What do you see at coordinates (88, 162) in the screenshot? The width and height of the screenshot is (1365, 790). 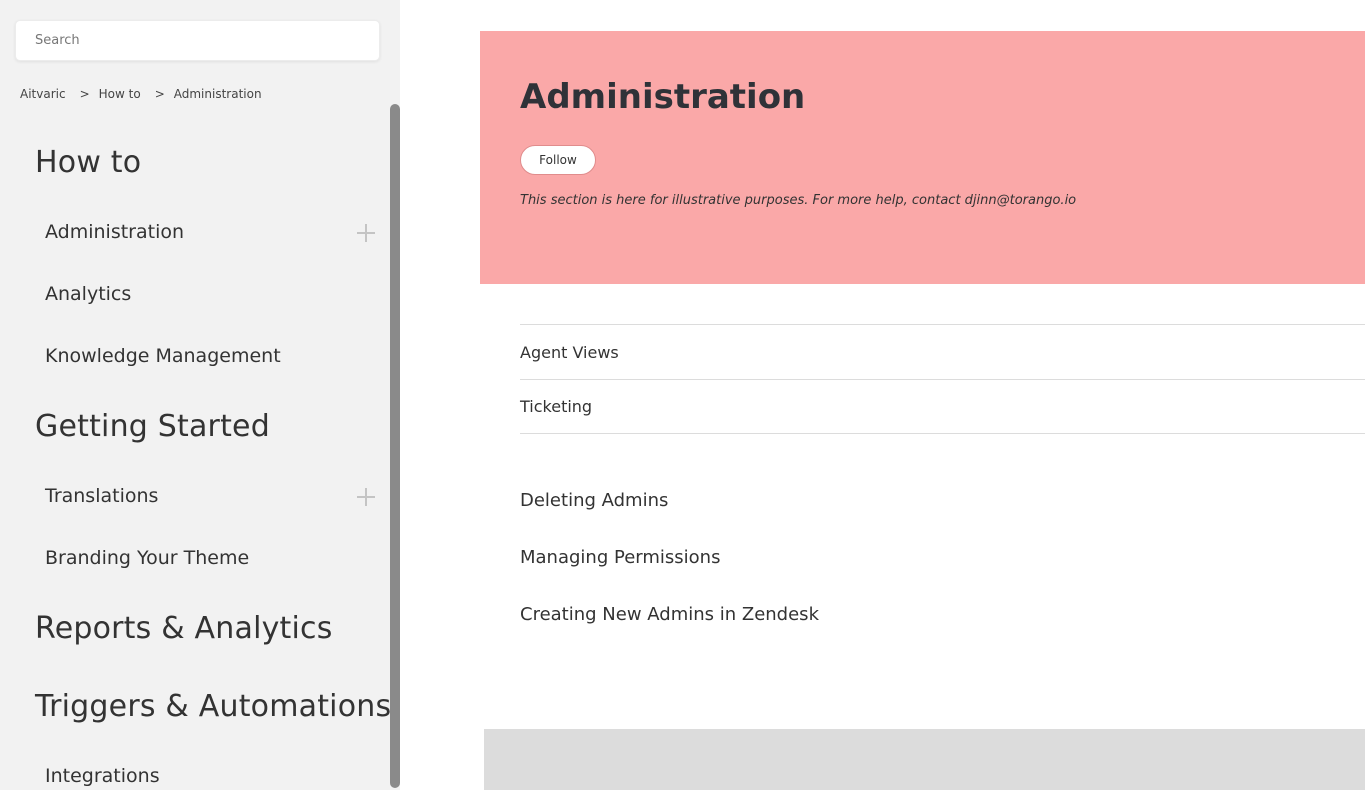 I see `sidebar-category-how-to: How to` at bounding box center [88, 162].